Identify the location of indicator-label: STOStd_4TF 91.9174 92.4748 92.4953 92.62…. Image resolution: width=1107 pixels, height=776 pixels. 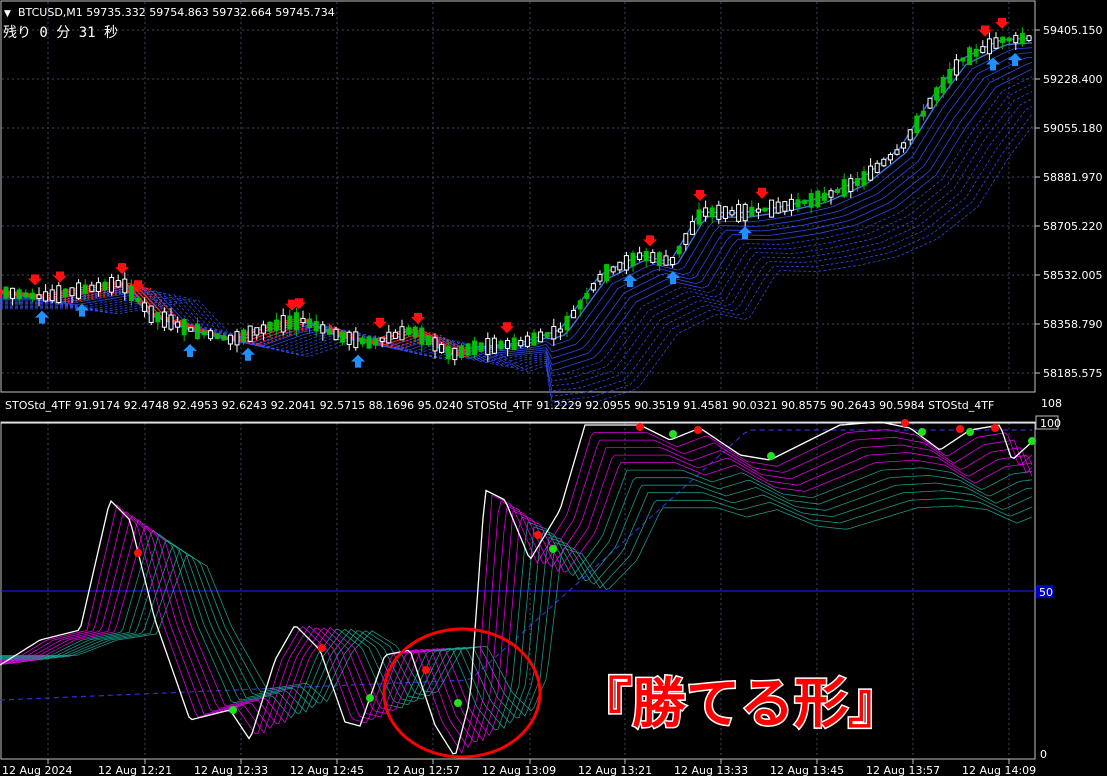
(499, 405).